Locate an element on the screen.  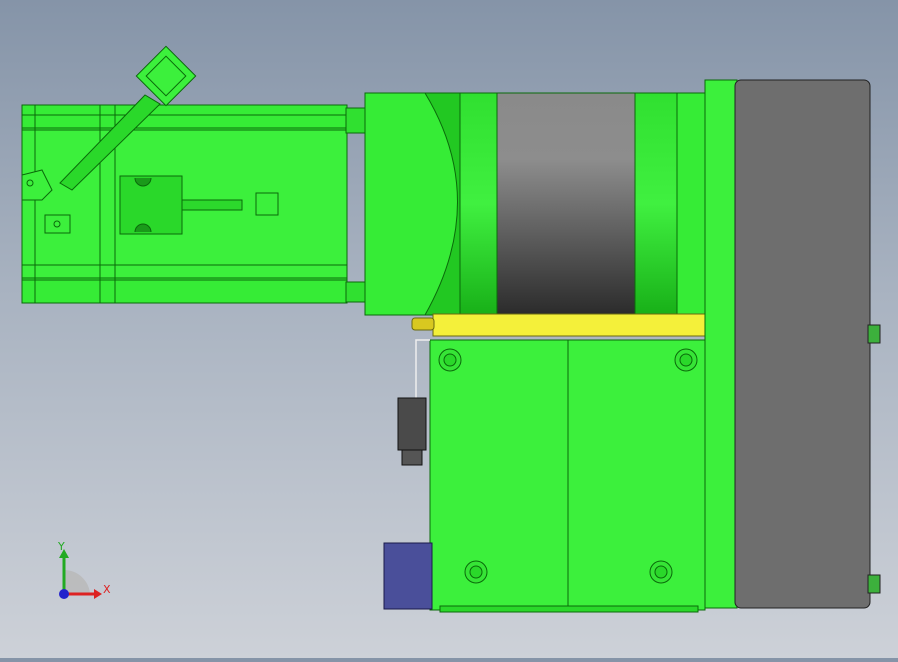
lower-module is located at coordinates (567, 476).